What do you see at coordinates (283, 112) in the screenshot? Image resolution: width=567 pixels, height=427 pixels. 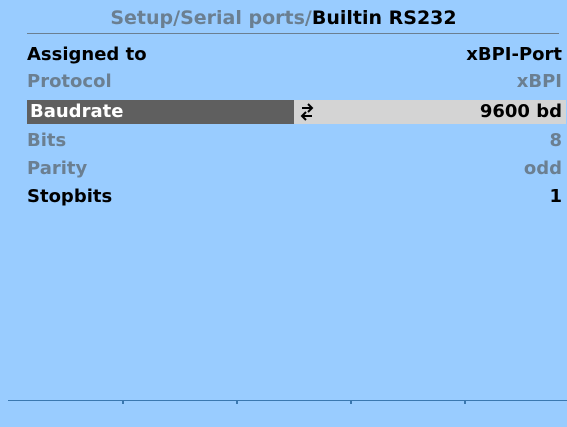 I see `setting-row-baudrate: Baudrate 9600 bd` at bounding box center [283, 112].